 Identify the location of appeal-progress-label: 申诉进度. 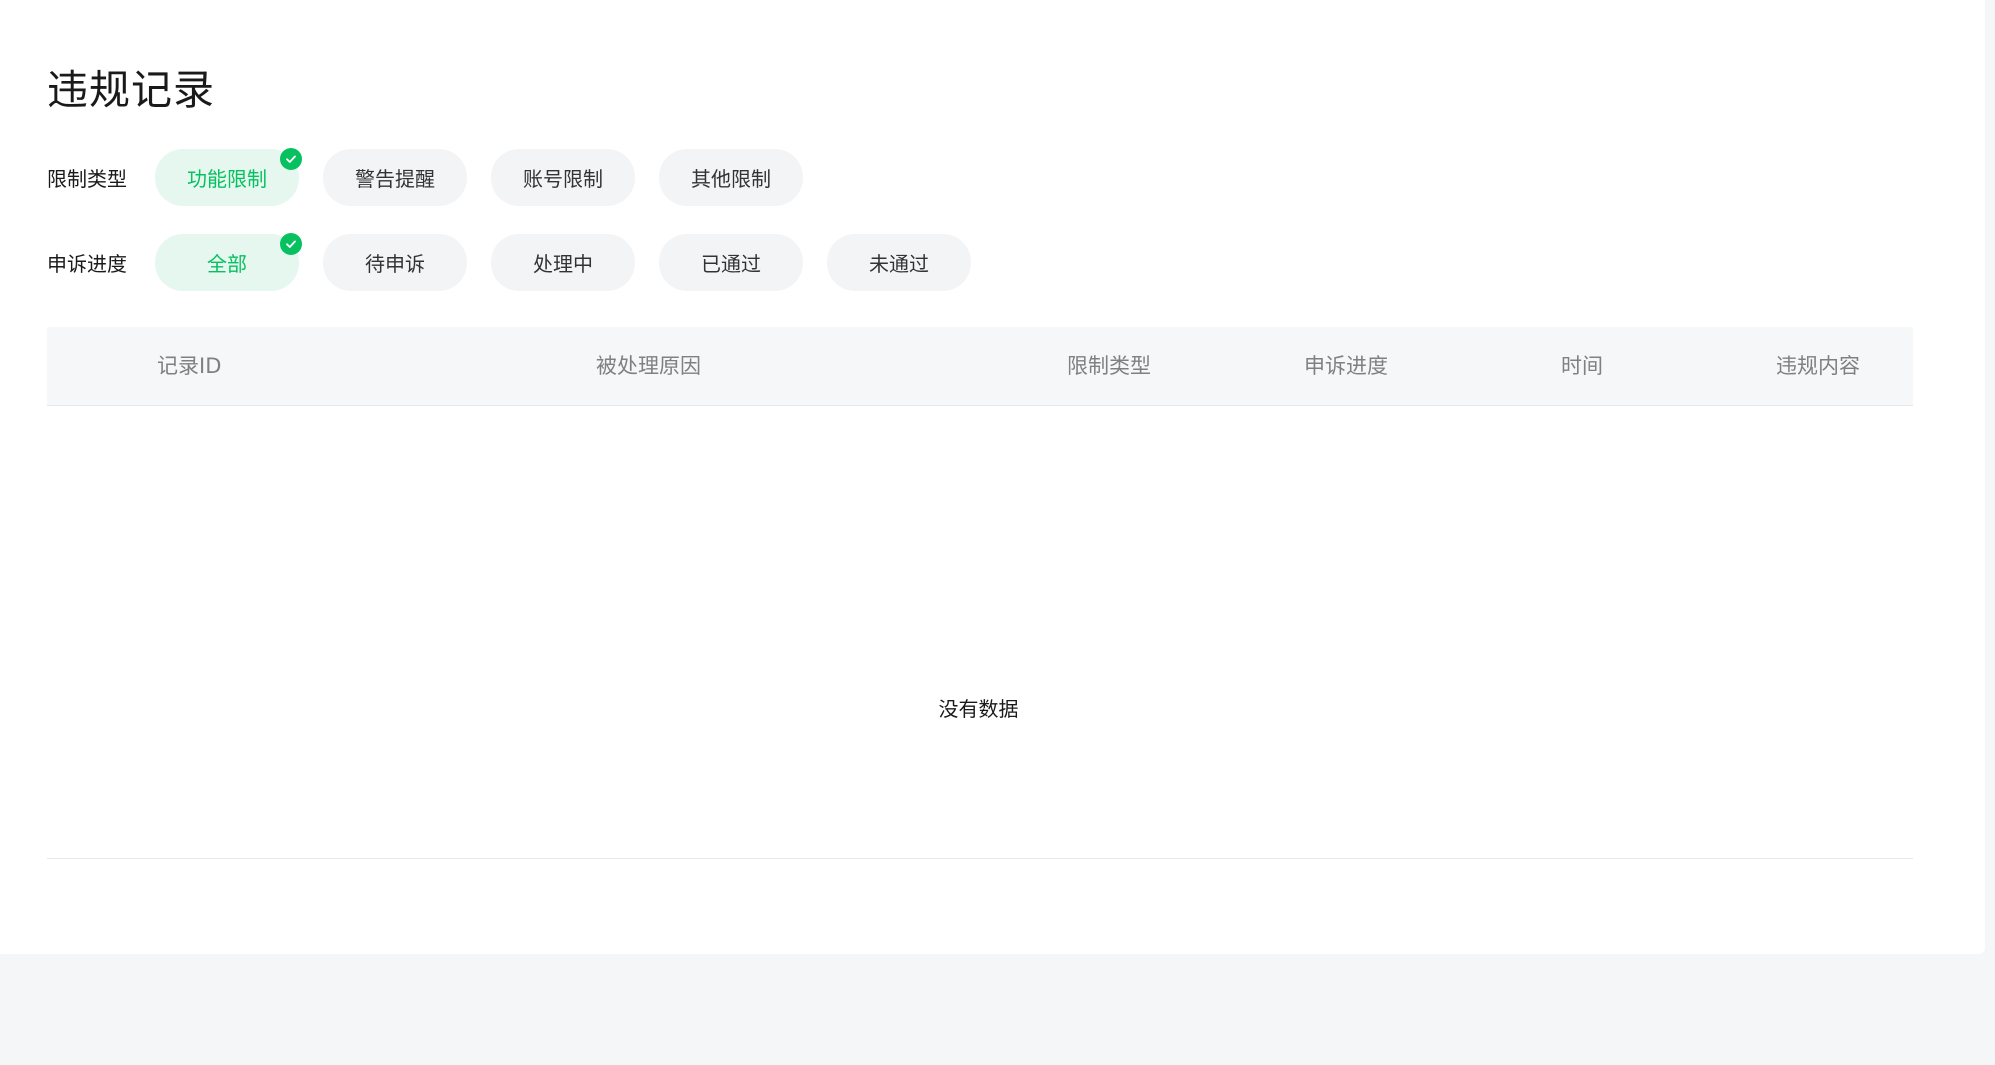
(87, 264).